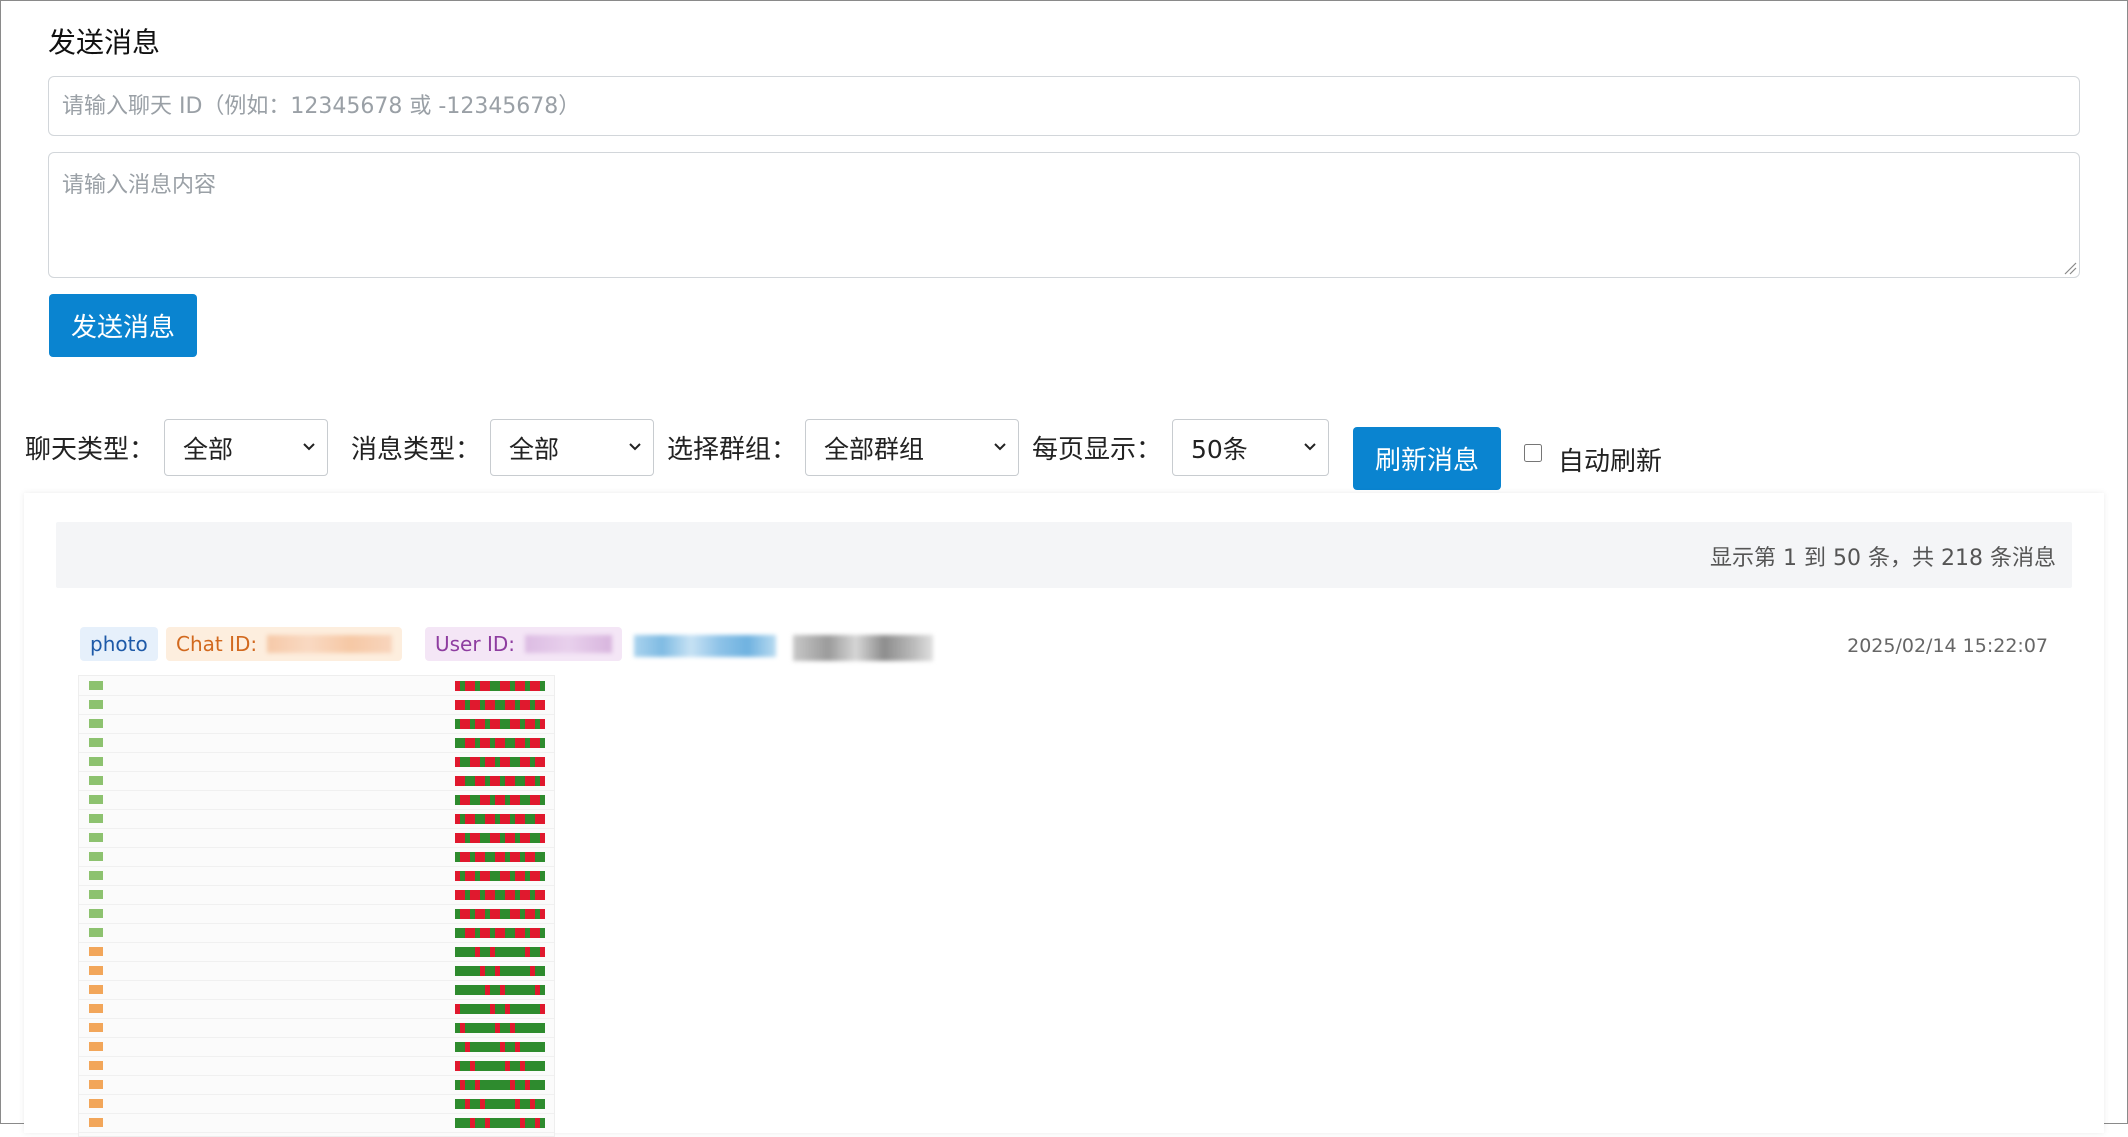 This screenshot has width=2128, height=1137. Describe the element at coordinates (416, 450) in the screenshot. I see `message-type-label: 消息类型：` at that location.